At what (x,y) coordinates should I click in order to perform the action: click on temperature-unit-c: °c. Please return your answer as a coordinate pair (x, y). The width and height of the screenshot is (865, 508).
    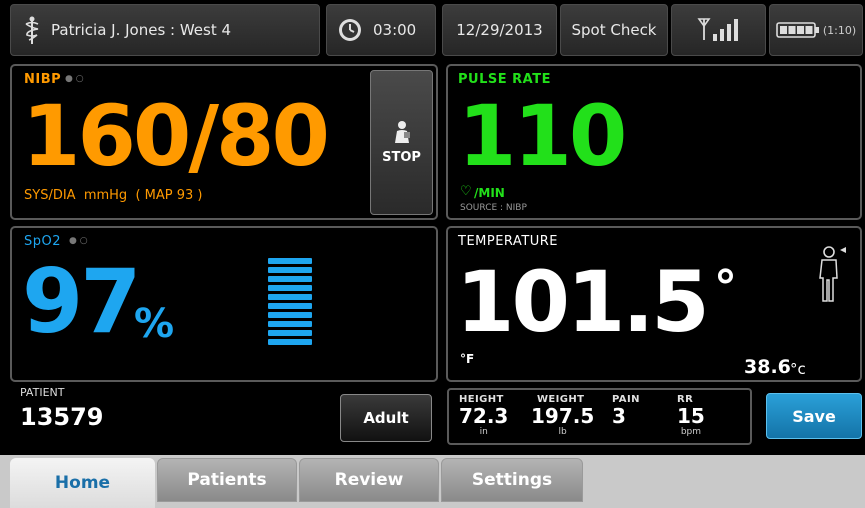
    Looking at the image, I should click on (798, 369).